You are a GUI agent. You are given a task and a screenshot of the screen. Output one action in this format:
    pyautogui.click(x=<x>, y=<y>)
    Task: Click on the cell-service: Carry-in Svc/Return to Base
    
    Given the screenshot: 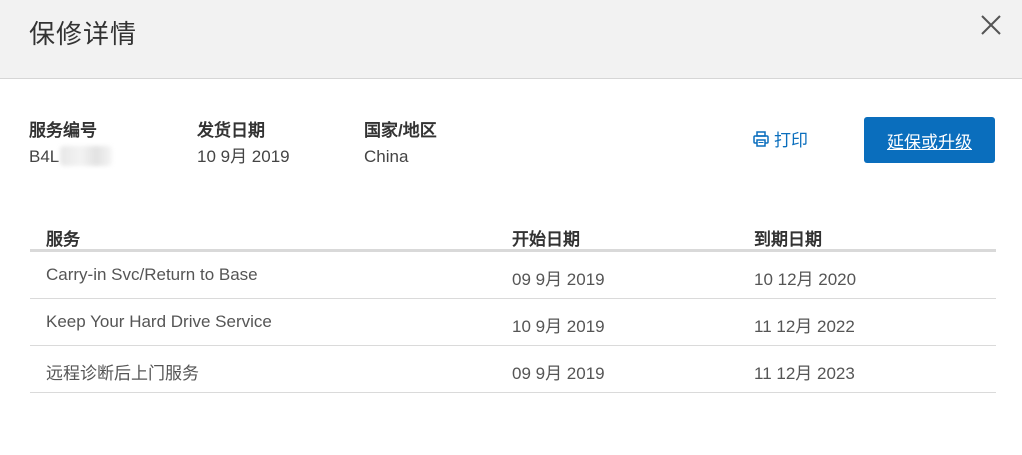 What is the action you would take?
    pyautogui.click(x=152, y=274)
    